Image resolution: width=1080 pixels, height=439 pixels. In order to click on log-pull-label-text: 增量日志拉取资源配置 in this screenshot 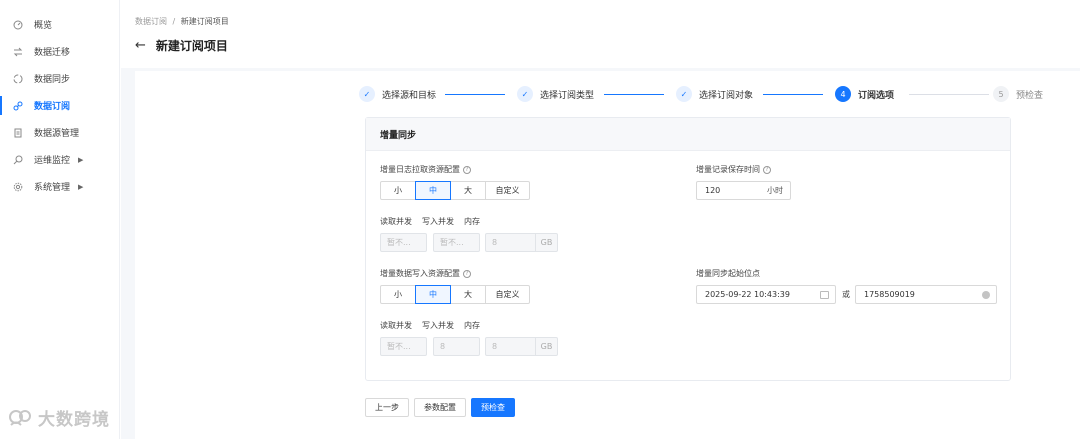, I will do `click(420, 169)`.